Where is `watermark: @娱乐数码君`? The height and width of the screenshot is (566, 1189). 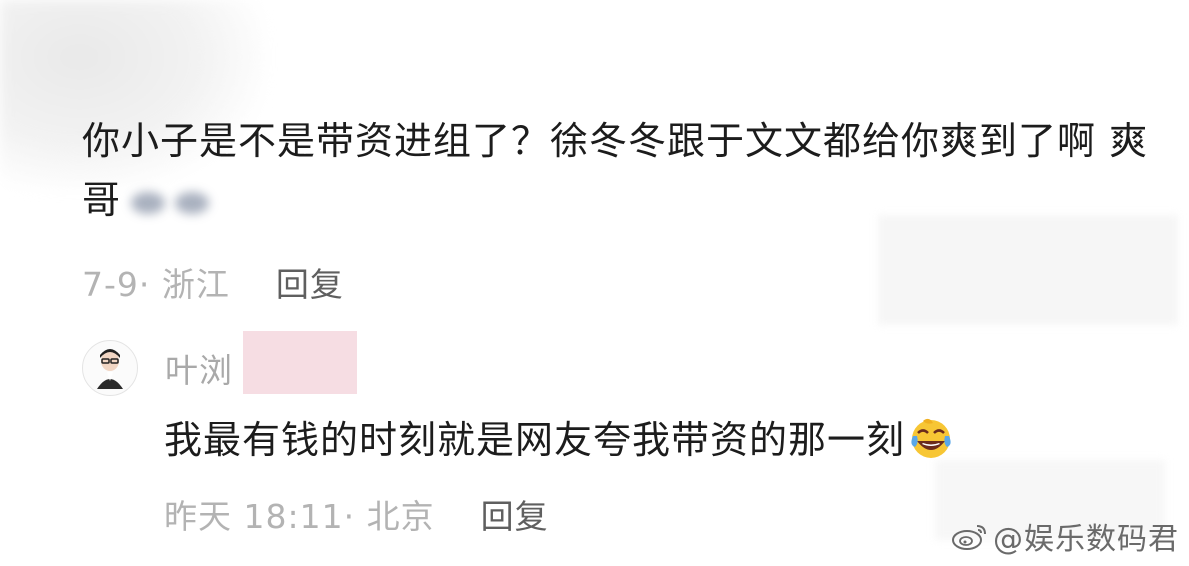
watermark: @娱乐数码君 is located at coordinates (1065, 536).